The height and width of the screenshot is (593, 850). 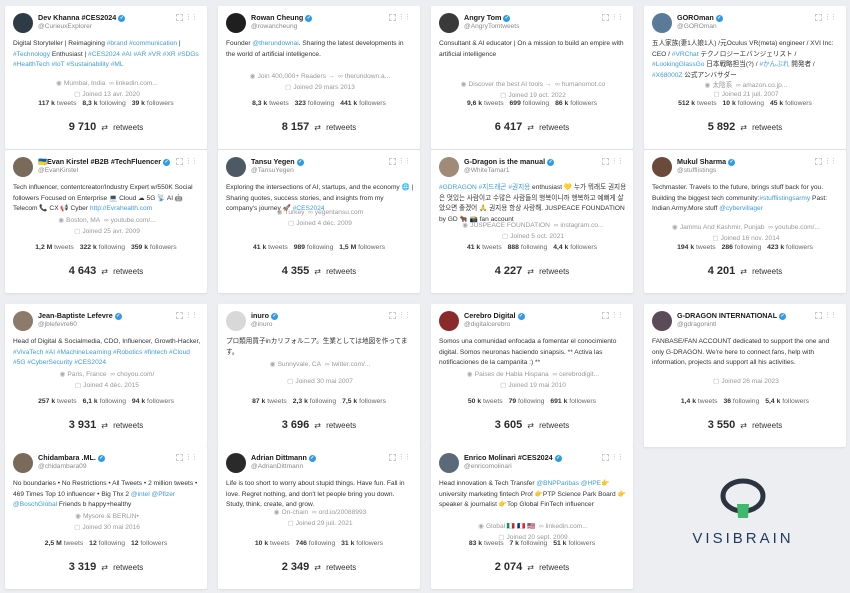 I want to click on profile-name: 🇺🇦Evan Kirstel #B2B #TechFluencer ✓, so click(x=104, y=161).